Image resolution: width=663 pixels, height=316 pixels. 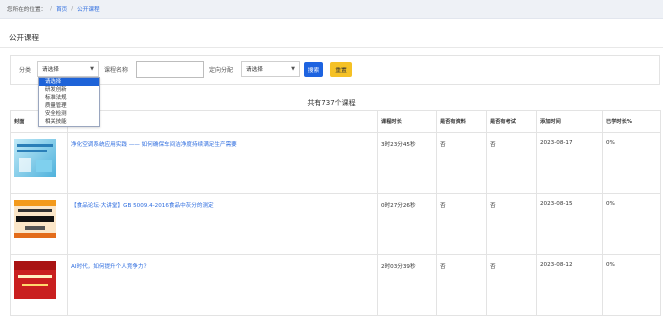 I want to click on column-header: 课程时长, so click(x=407, y=121).